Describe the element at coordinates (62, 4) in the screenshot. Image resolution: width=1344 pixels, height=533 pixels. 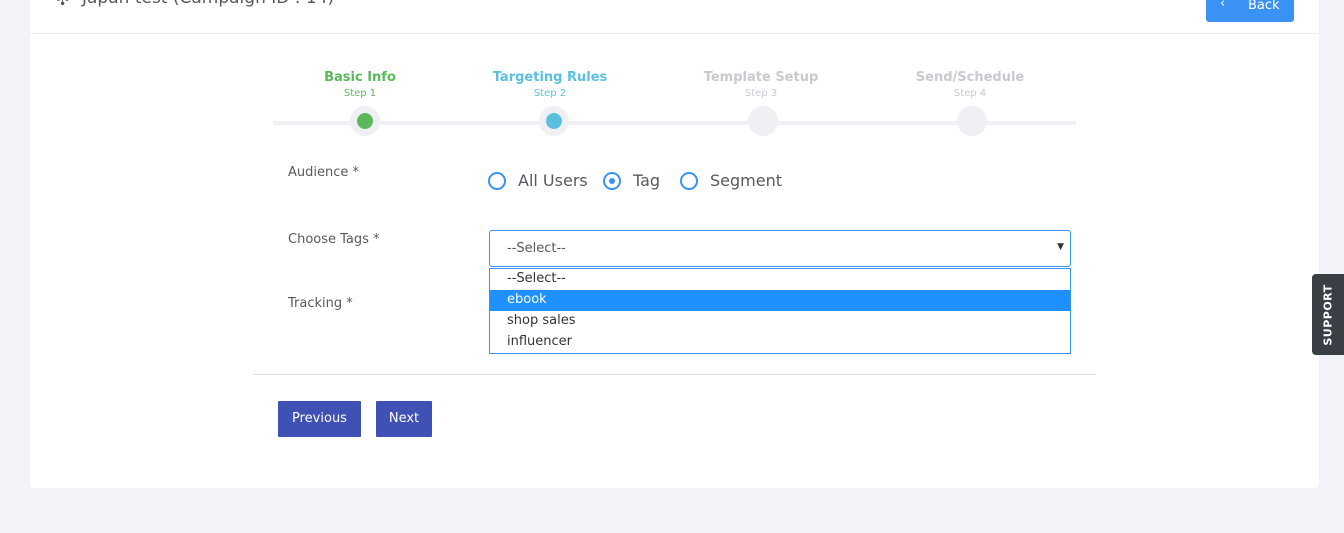
I see `puzzle-icon: ✣` at that location.